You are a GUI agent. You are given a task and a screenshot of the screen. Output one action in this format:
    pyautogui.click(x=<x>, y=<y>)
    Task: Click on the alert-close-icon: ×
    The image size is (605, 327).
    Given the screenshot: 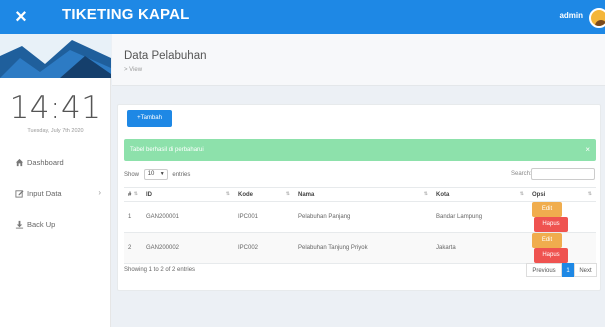 What is the action you would take?
    pyautogui.click(x=587, y=150)
    